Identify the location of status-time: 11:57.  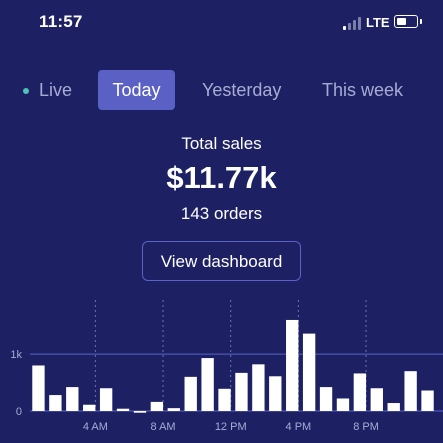
(61, 21).